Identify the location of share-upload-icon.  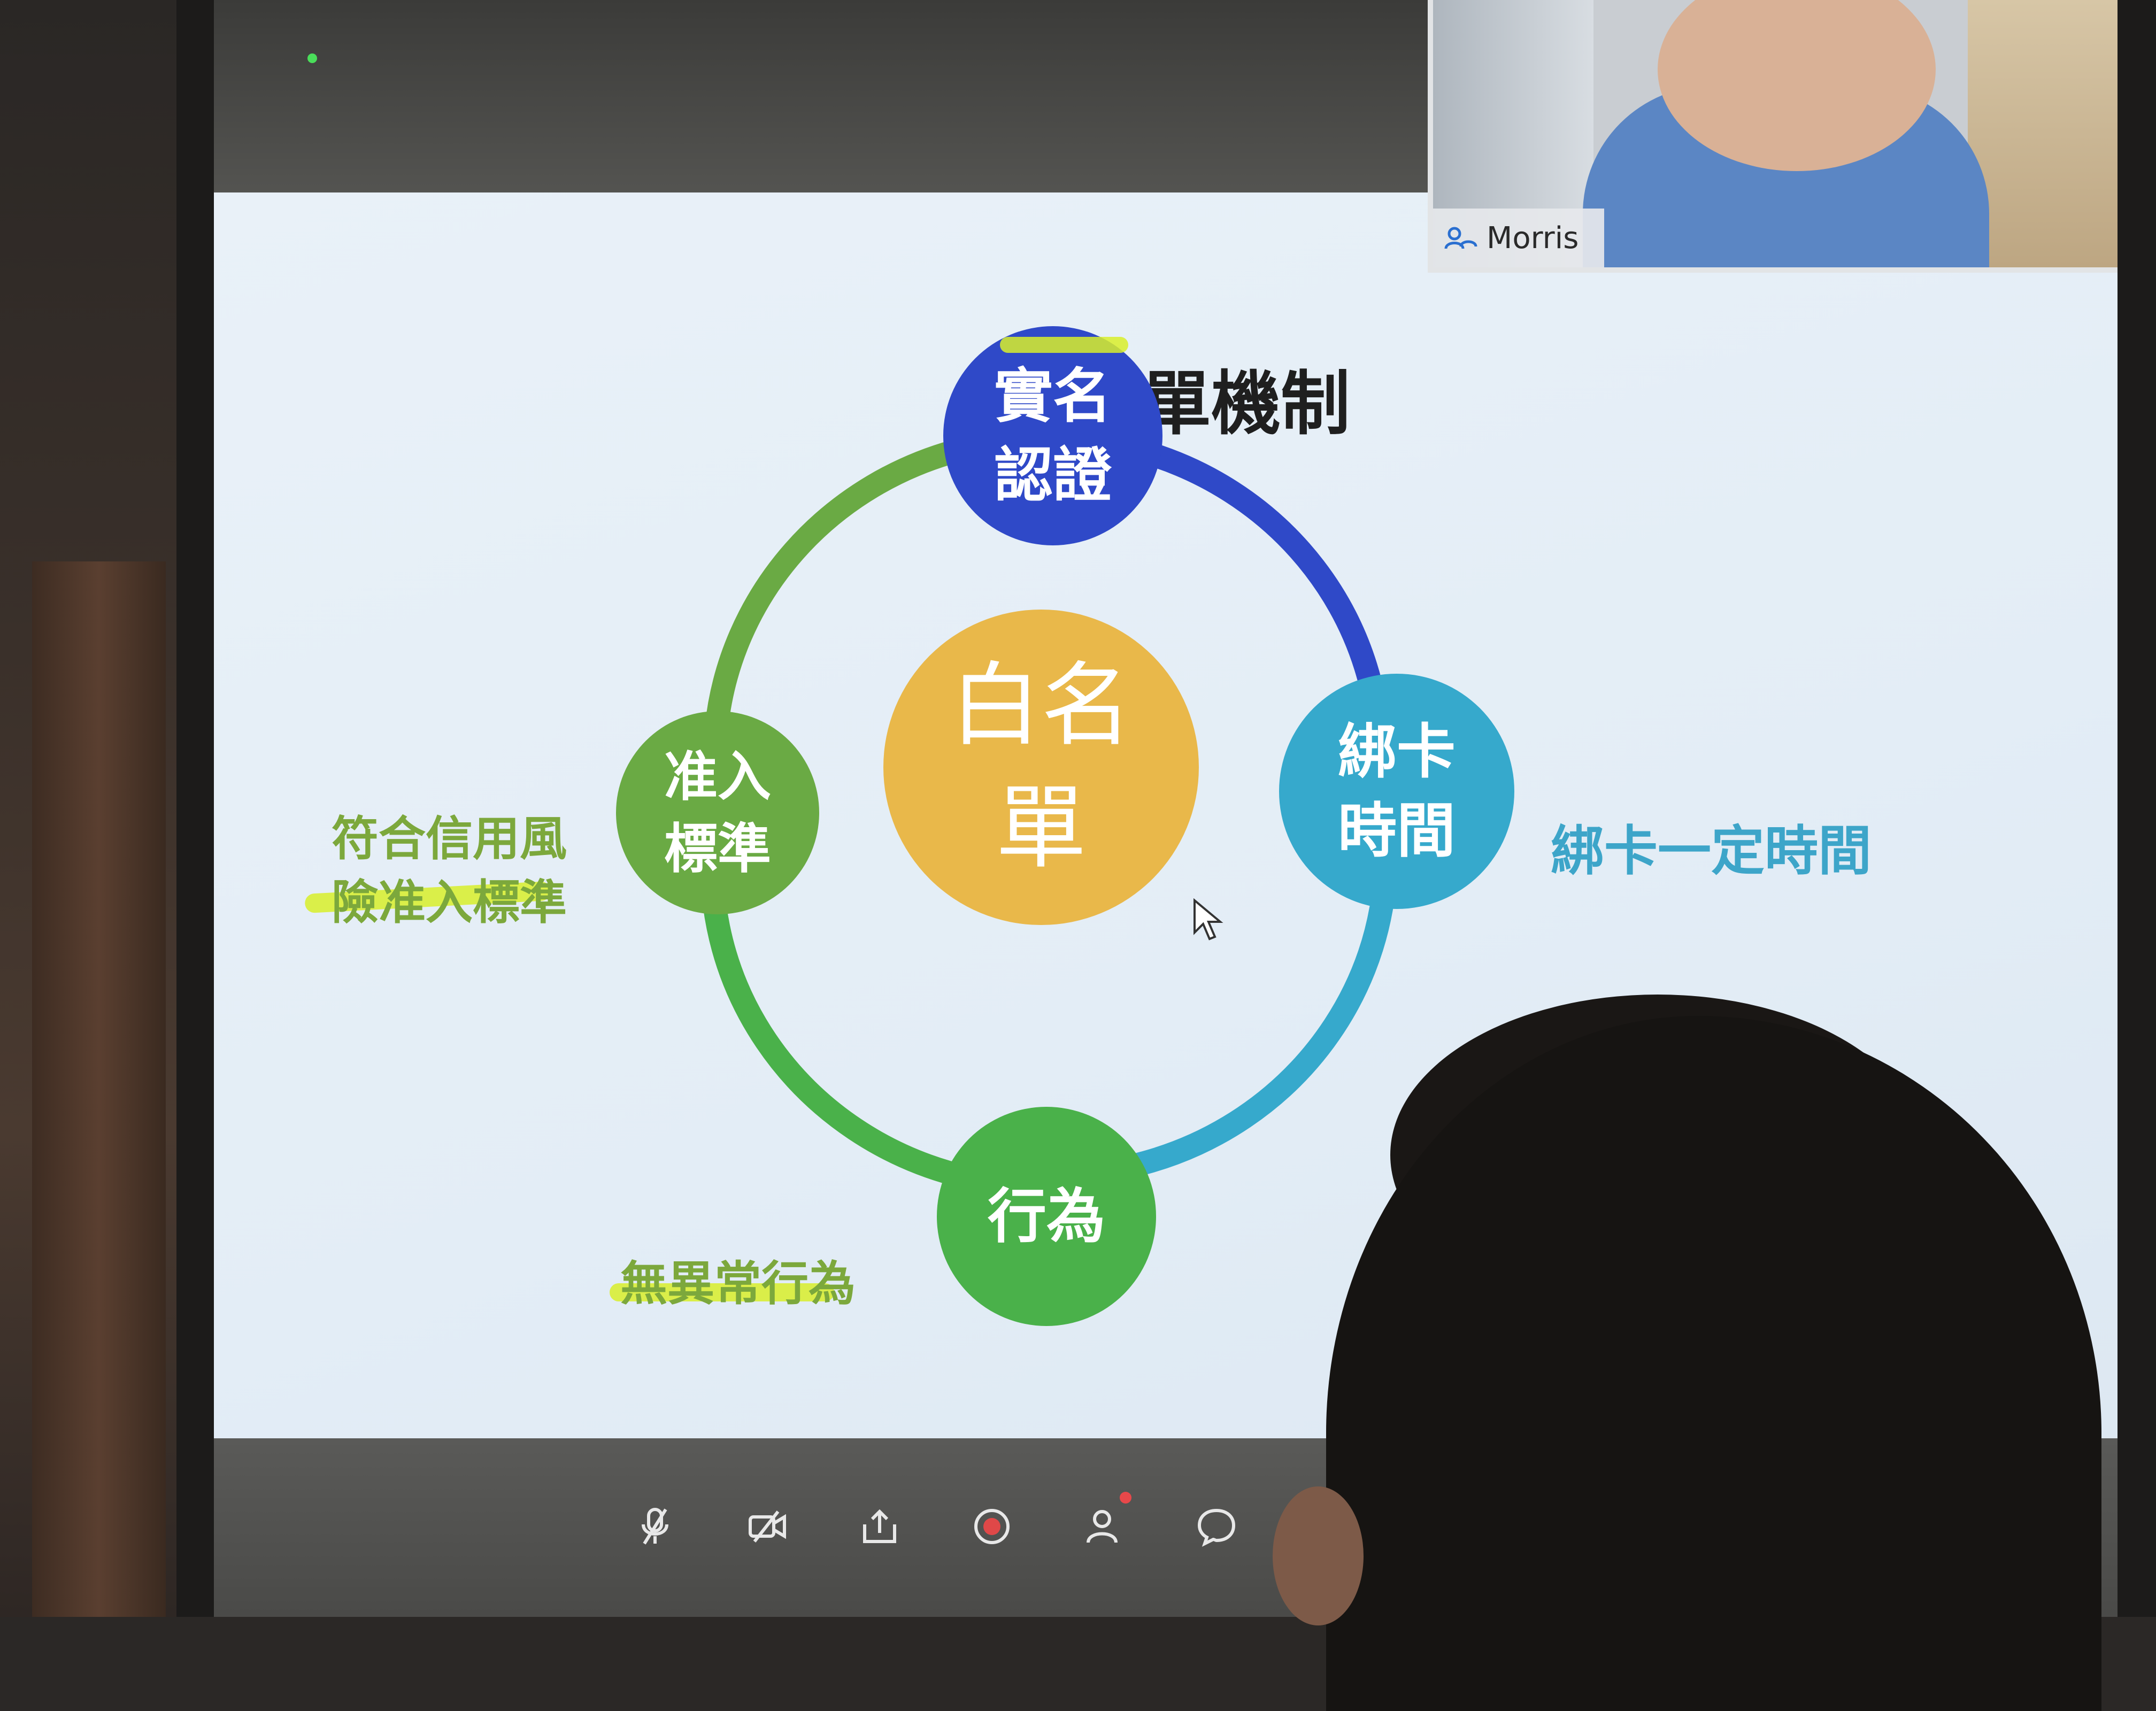
(879, 1526).